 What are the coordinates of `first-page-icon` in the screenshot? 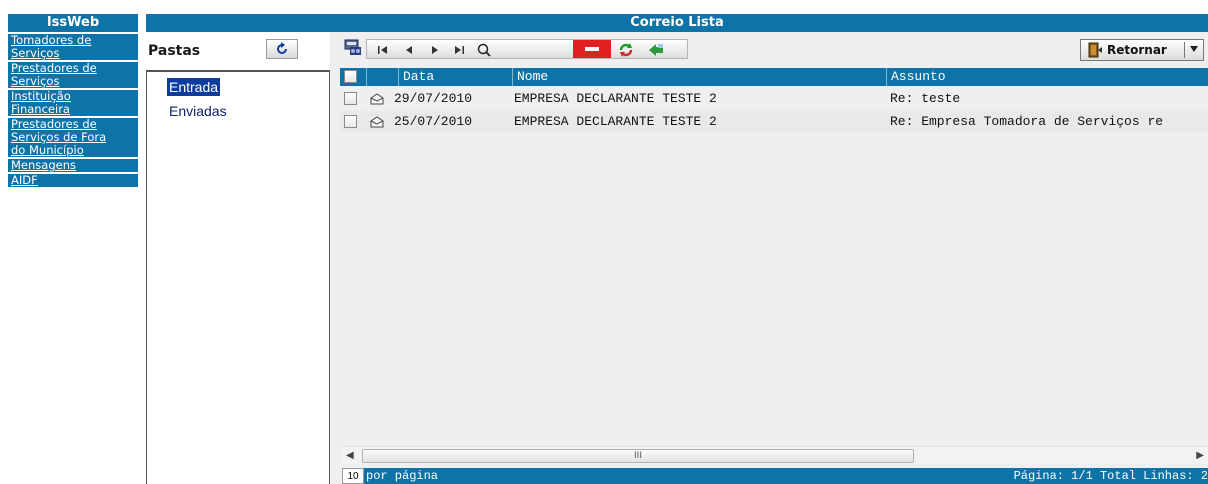 It's located at (382, 50).